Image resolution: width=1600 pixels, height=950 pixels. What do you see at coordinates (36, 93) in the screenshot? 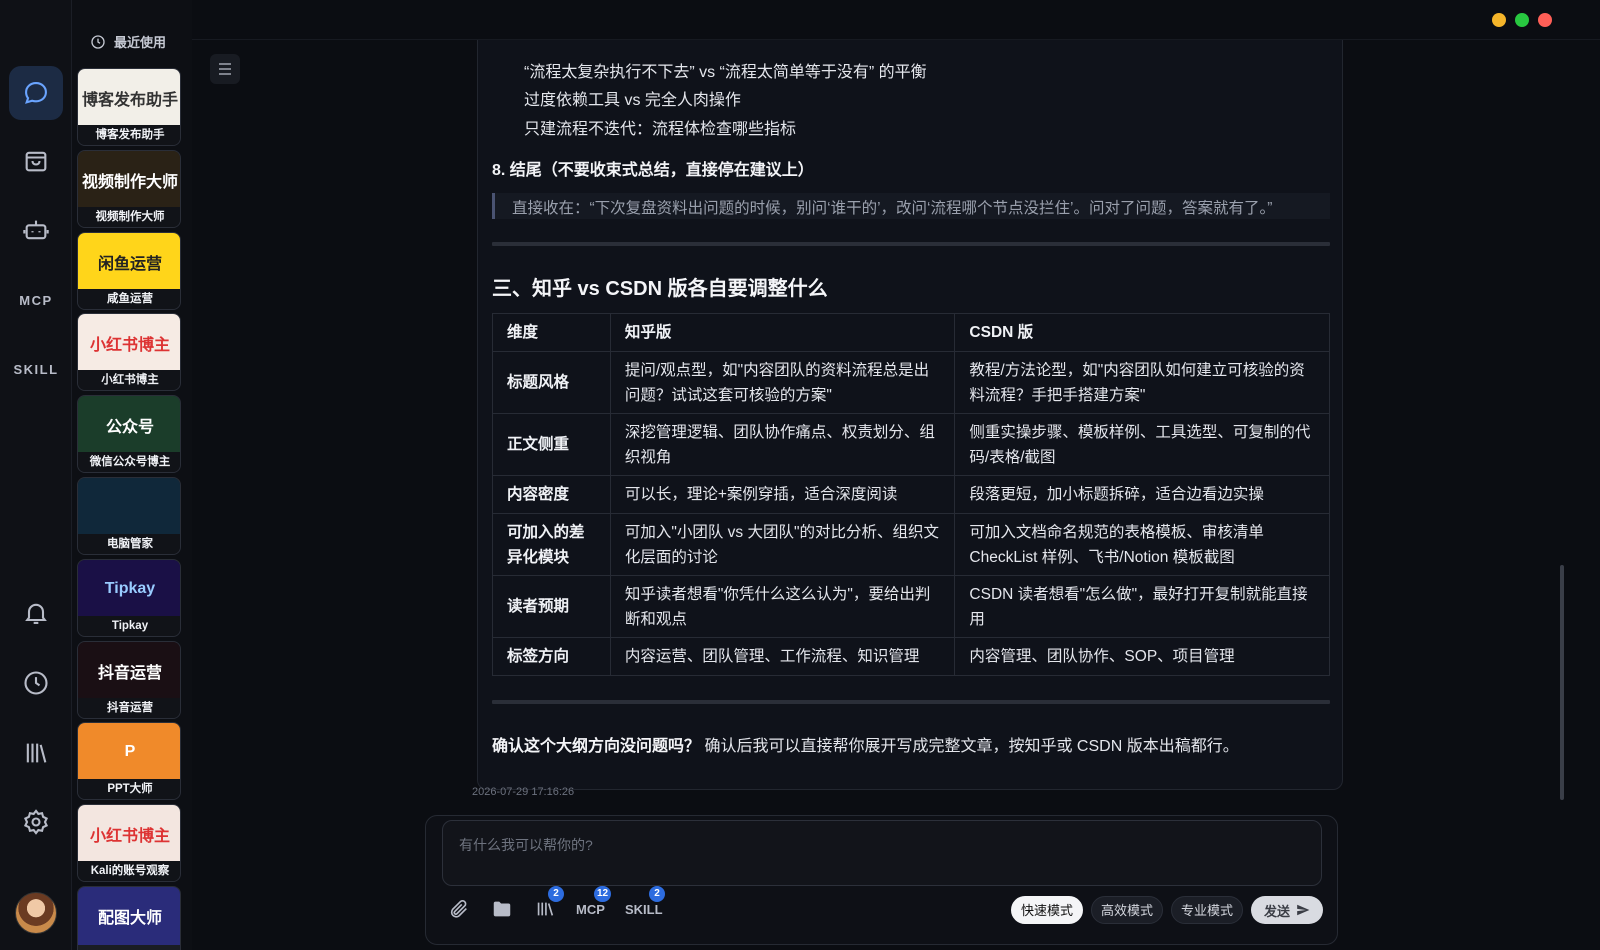
I see `chat-nav-button` at bounding box center [36, 93].